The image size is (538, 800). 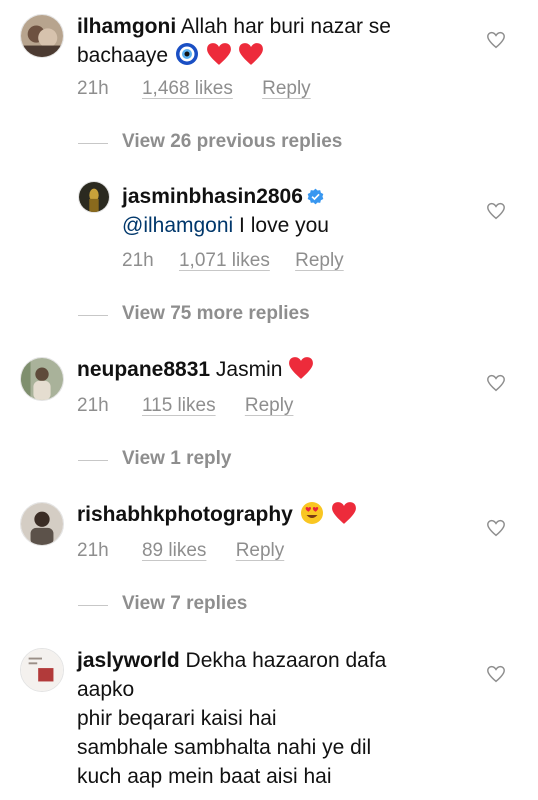 I want to click on comment-body-line: bachaaye, so click(x=123, y=55).